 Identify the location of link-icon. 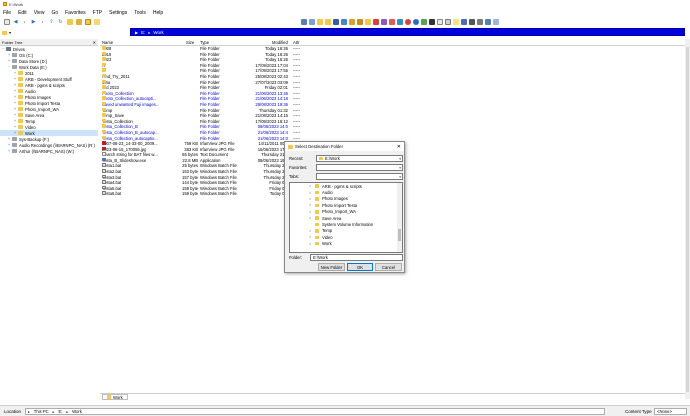
(399, 21).